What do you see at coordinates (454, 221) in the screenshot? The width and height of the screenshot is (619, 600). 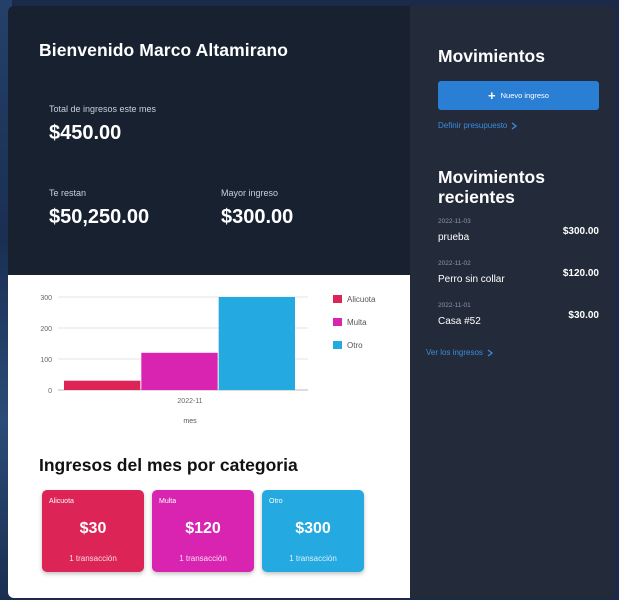 I see `movement-date: 2022-11-03` at bounding box center [454, 221].